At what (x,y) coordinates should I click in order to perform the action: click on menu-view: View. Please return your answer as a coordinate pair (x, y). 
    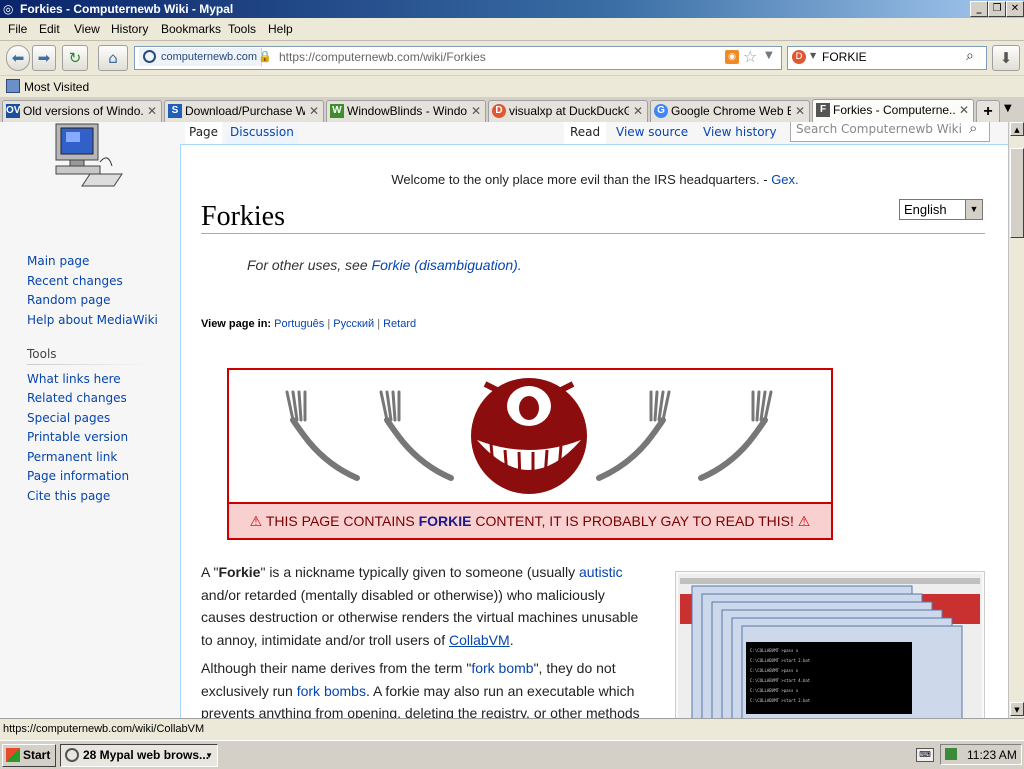
    Looking at the image, I should click on (87, 29).